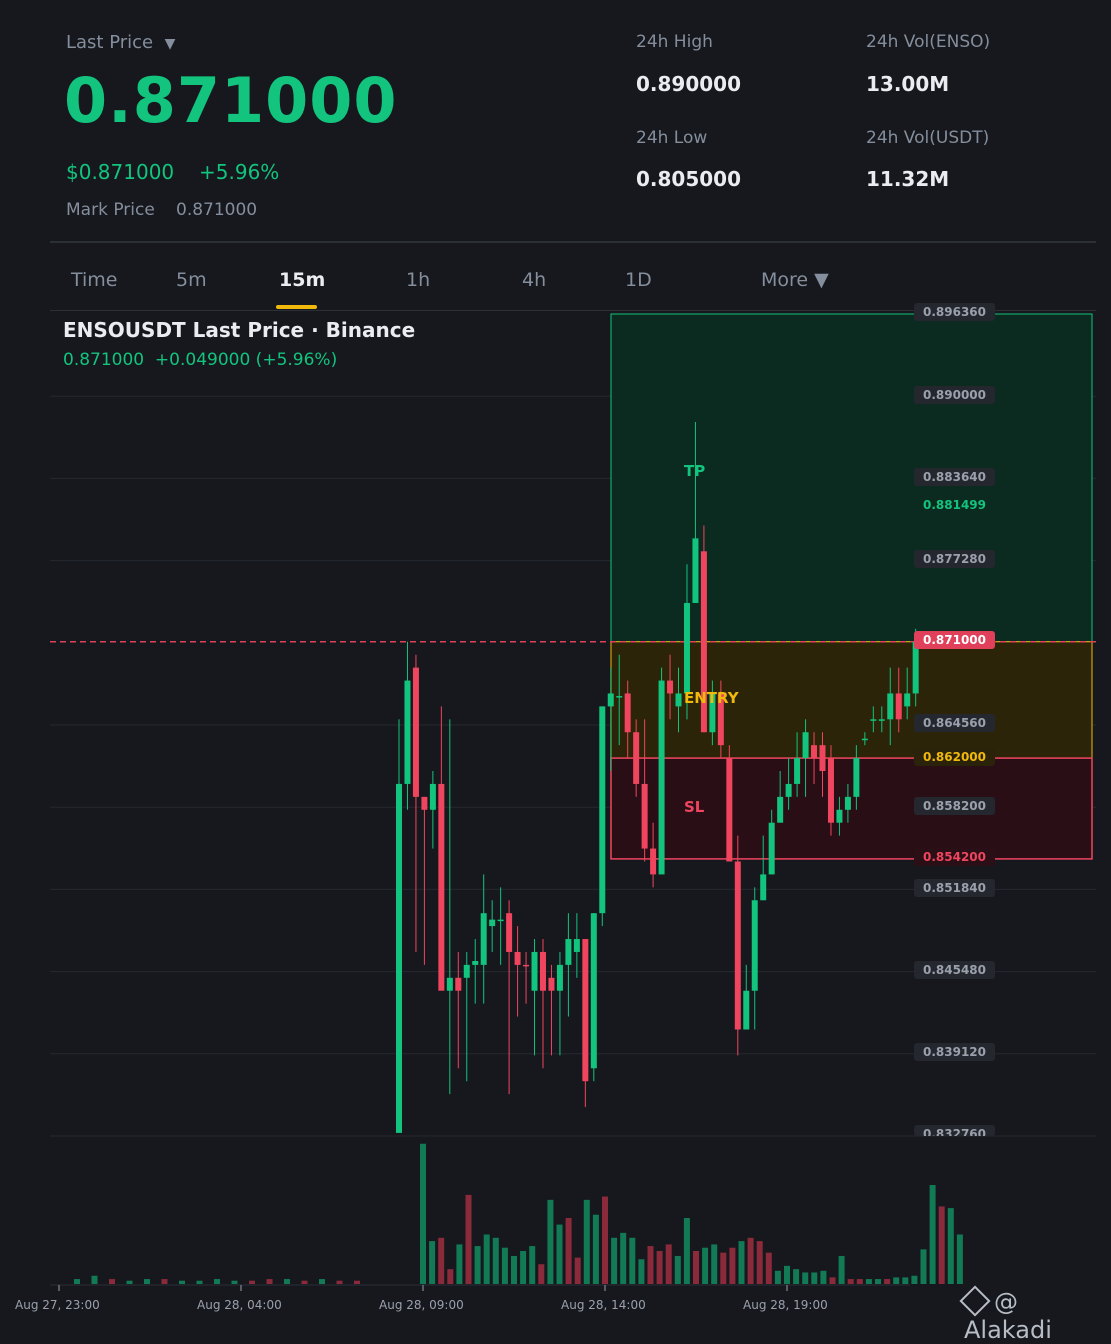 This screenshot has width=1111, height=1344. Describe the element at coordinates (954, 395) in the screenshot. I see `y-tick-label: 0.890000` at that location.